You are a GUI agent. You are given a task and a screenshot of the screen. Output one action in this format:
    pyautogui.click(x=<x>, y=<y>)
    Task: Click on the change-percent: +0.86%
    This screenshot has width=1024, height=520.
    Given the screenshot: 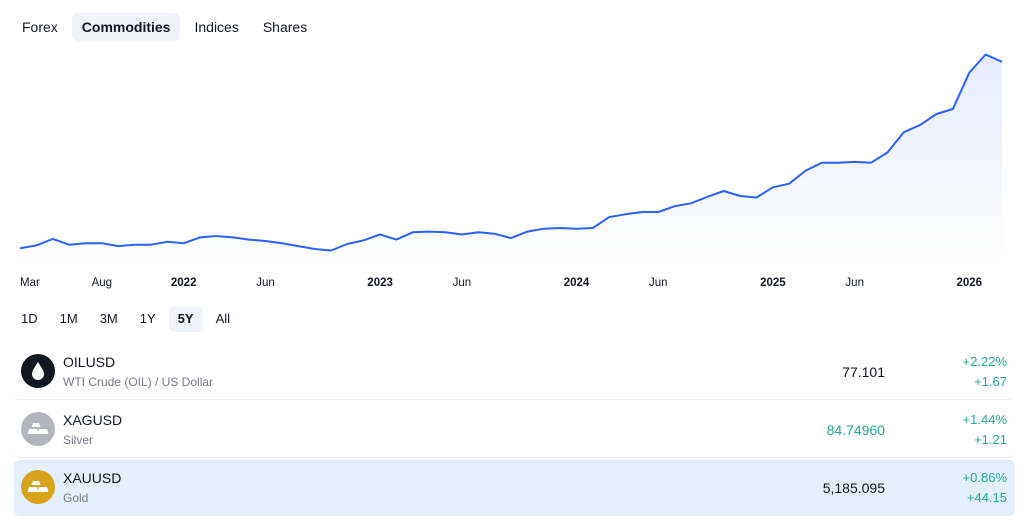 What is the action you would take?
    pyautogui.click(x=984, y=477)
    